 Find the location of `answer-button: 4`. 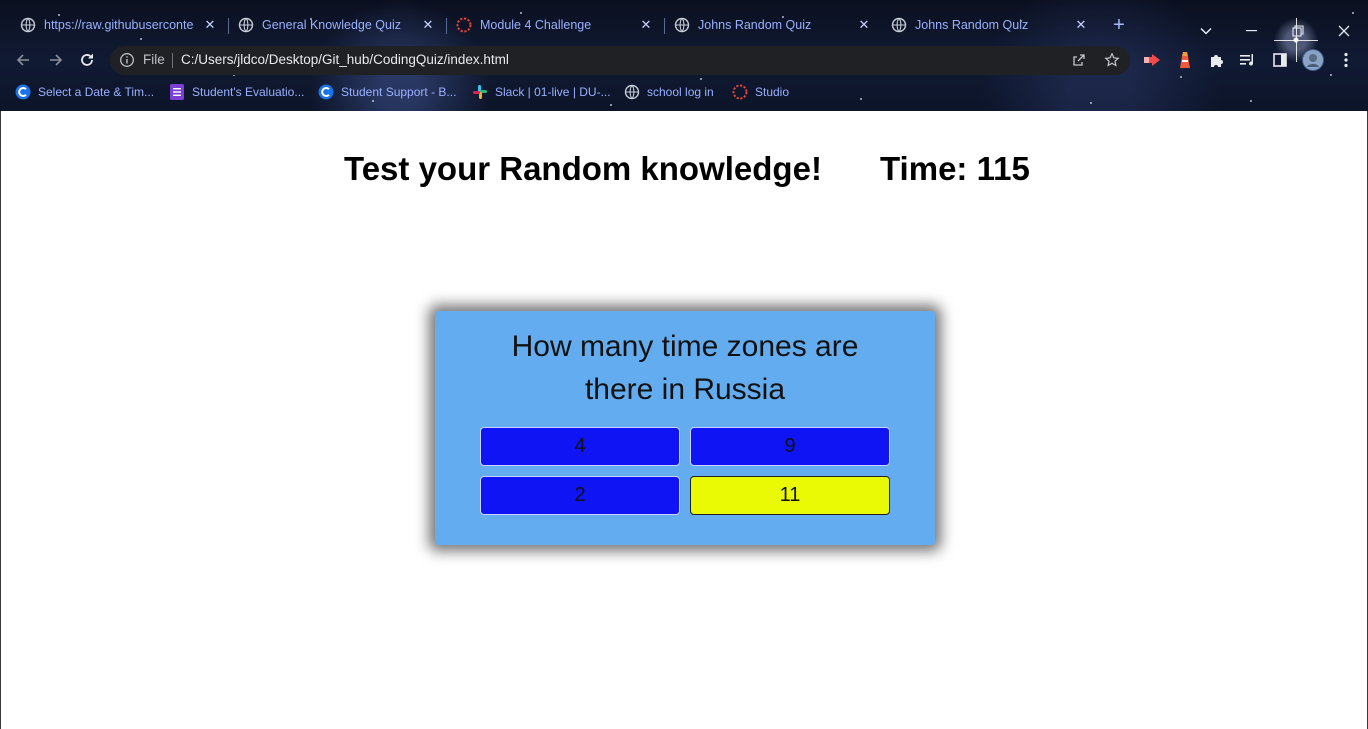

answer-button: 4 is located at coordinates (580, 446).